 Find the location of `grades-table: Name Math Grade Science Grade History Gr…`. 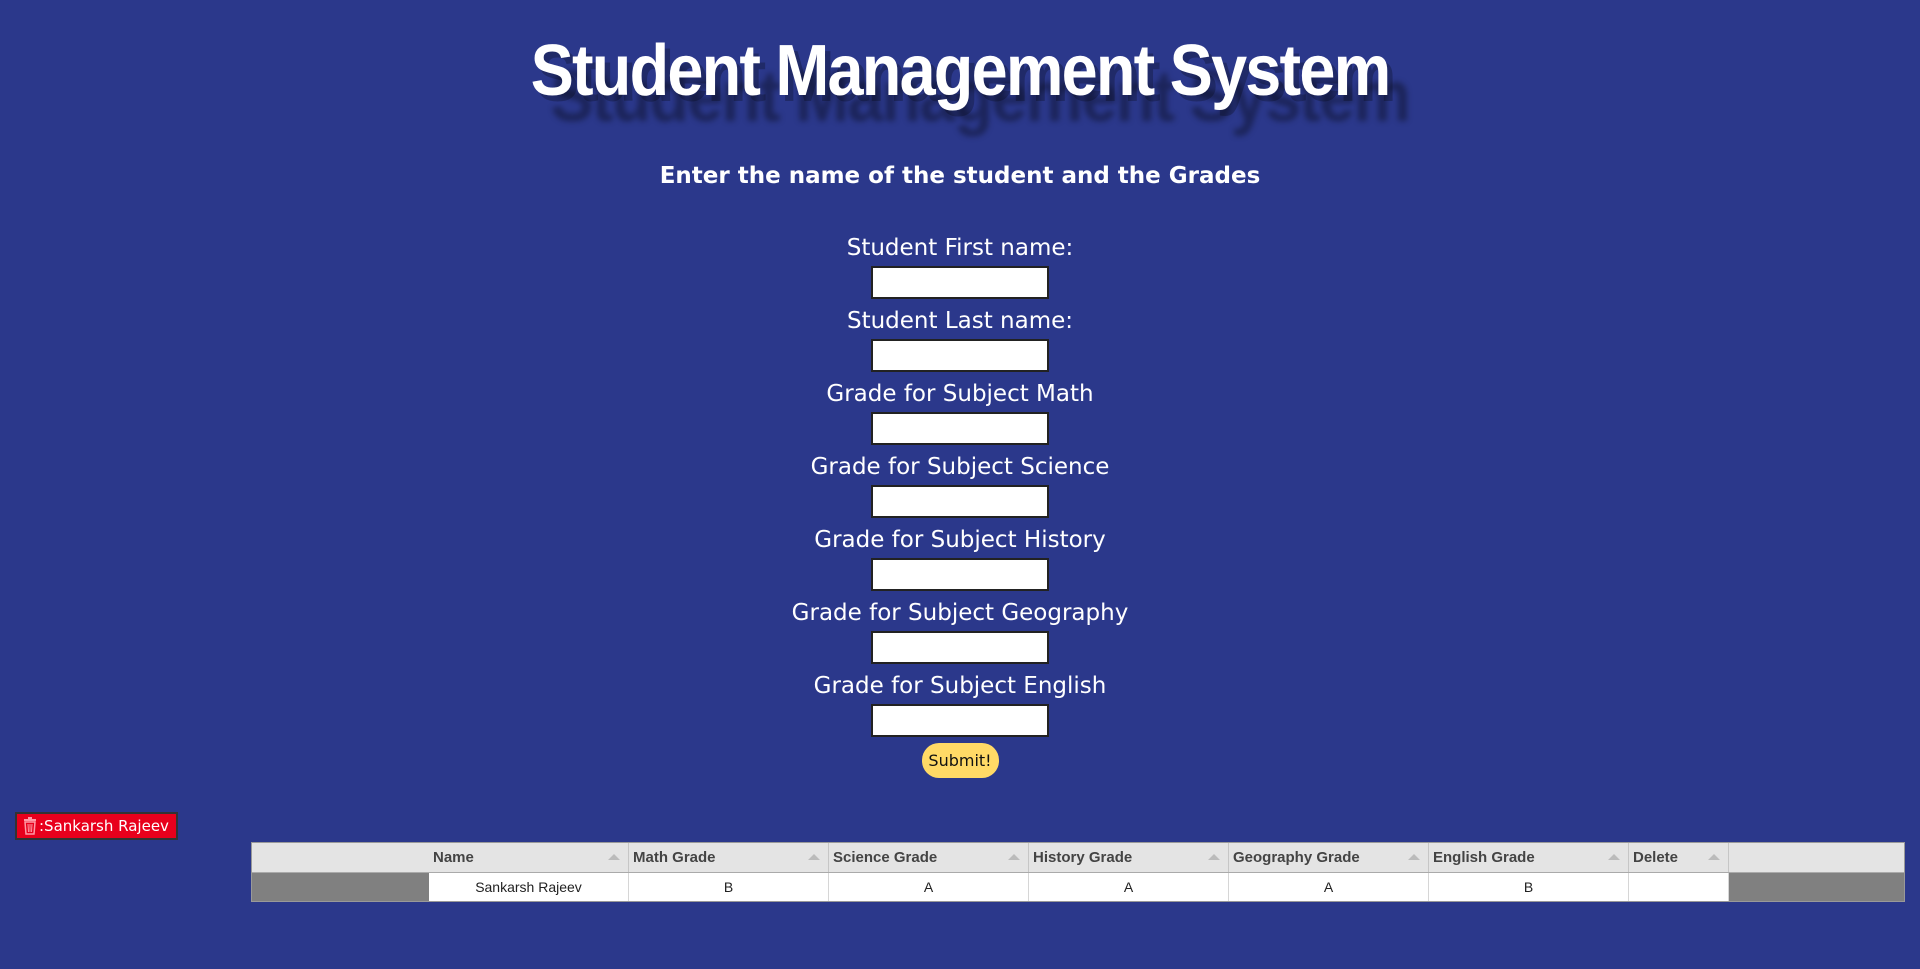

grades-table: Name Math Grade Science Grade History Gr… is located at coordinates (1078, 872).